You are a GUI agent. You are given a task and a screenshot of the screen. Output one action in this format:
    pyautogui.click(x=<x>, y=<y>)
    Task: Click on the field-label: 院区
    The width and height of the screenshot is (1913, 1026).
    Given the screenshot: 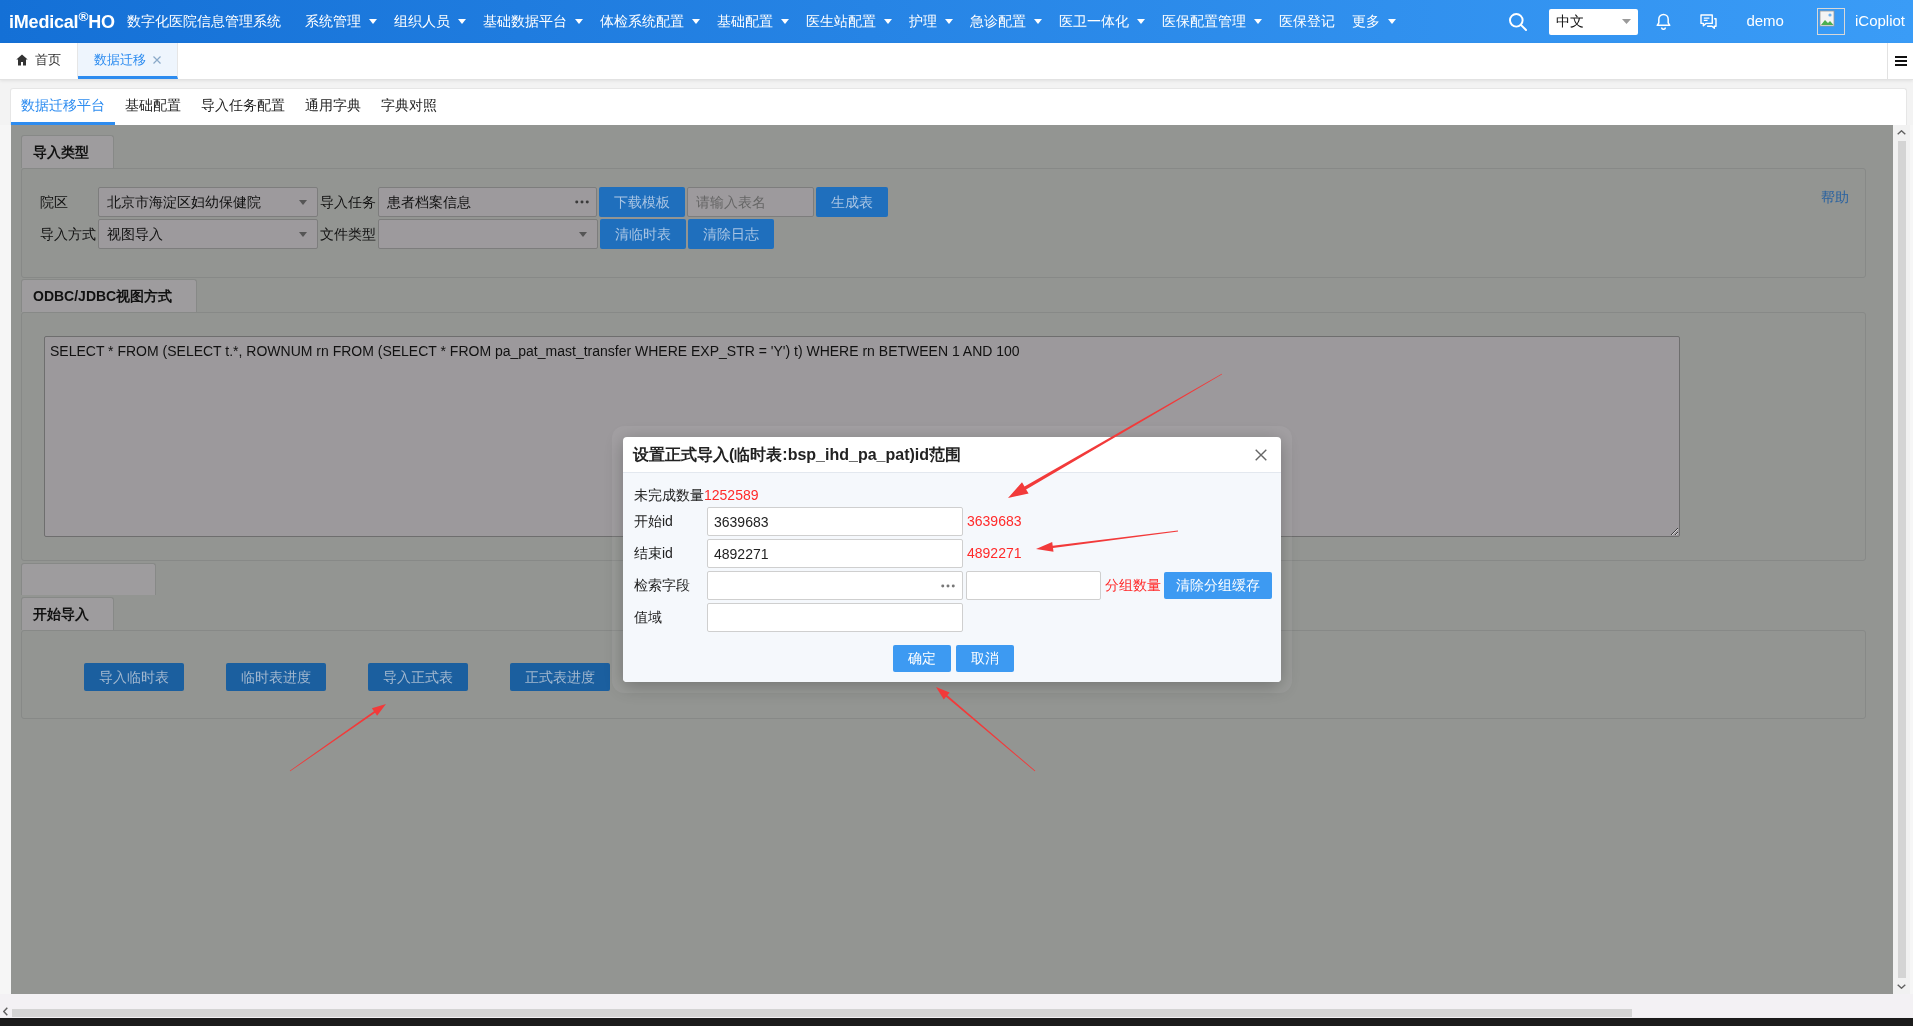 What is the action you would take?
    pyautogui.click(x=54, y=202)
    